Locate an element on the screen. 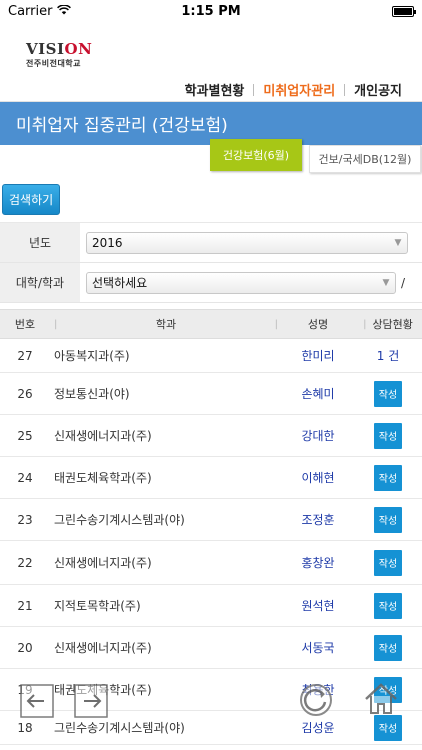  row-number: 26 is located at coordinates (25, 393).